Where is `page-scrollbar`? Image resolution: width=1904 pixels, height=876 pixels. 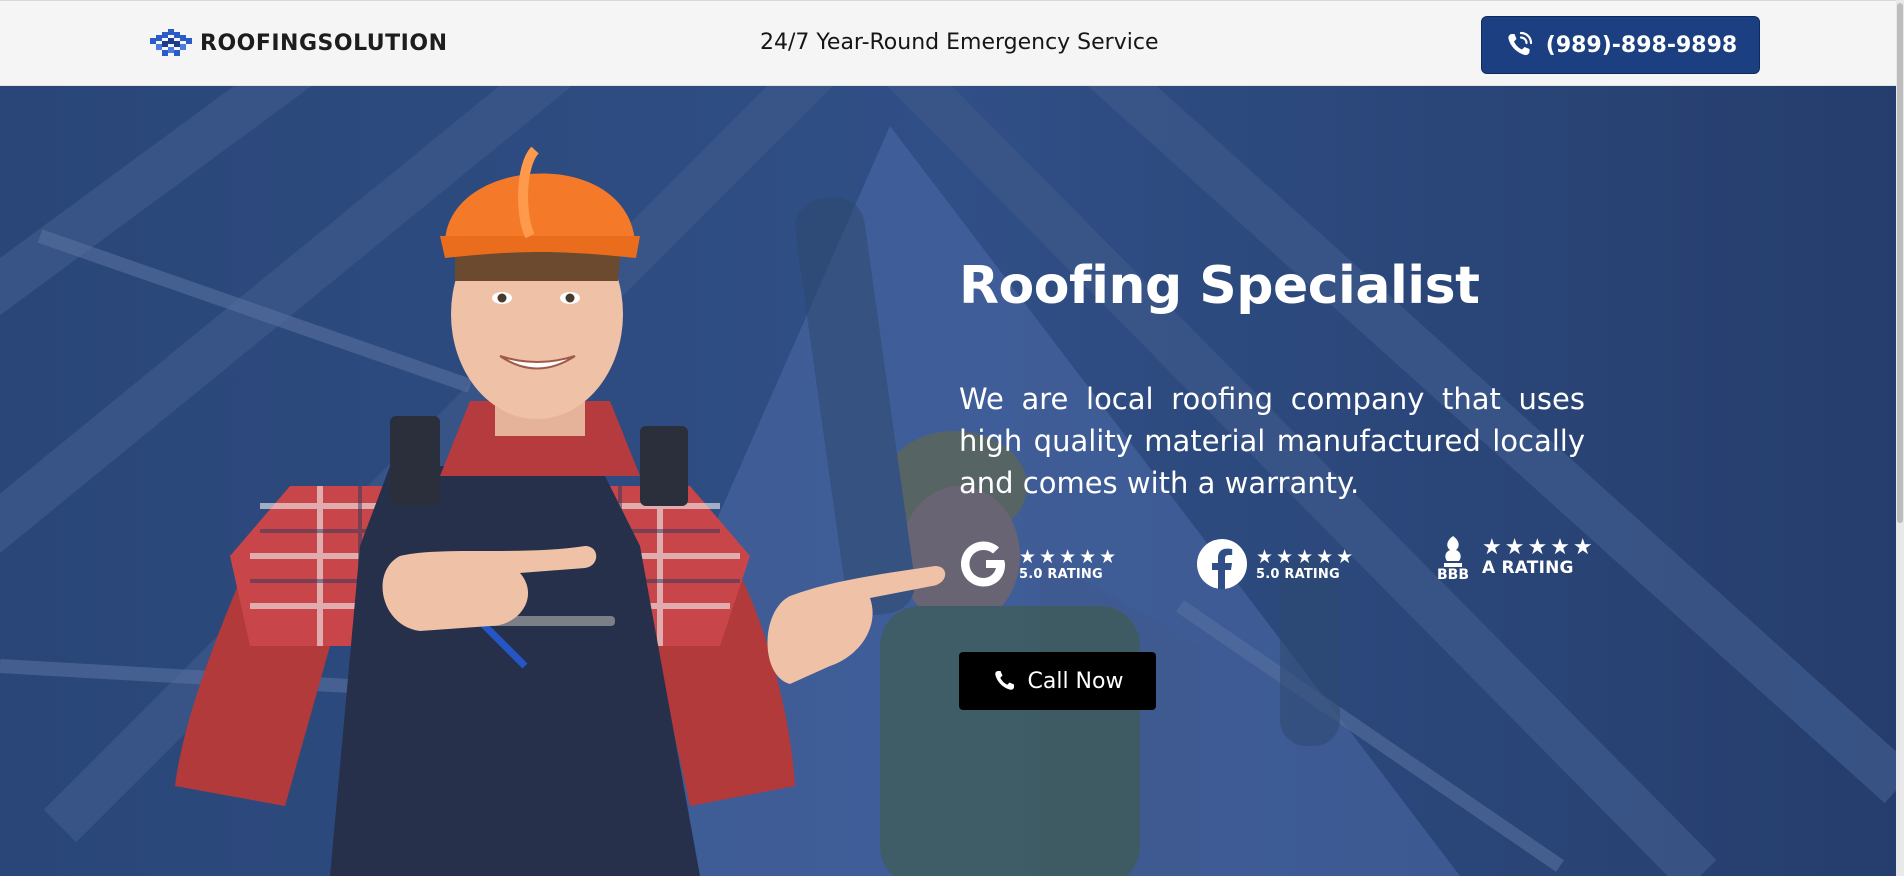 page-scrollbar is located at coordinates (1900, 438).